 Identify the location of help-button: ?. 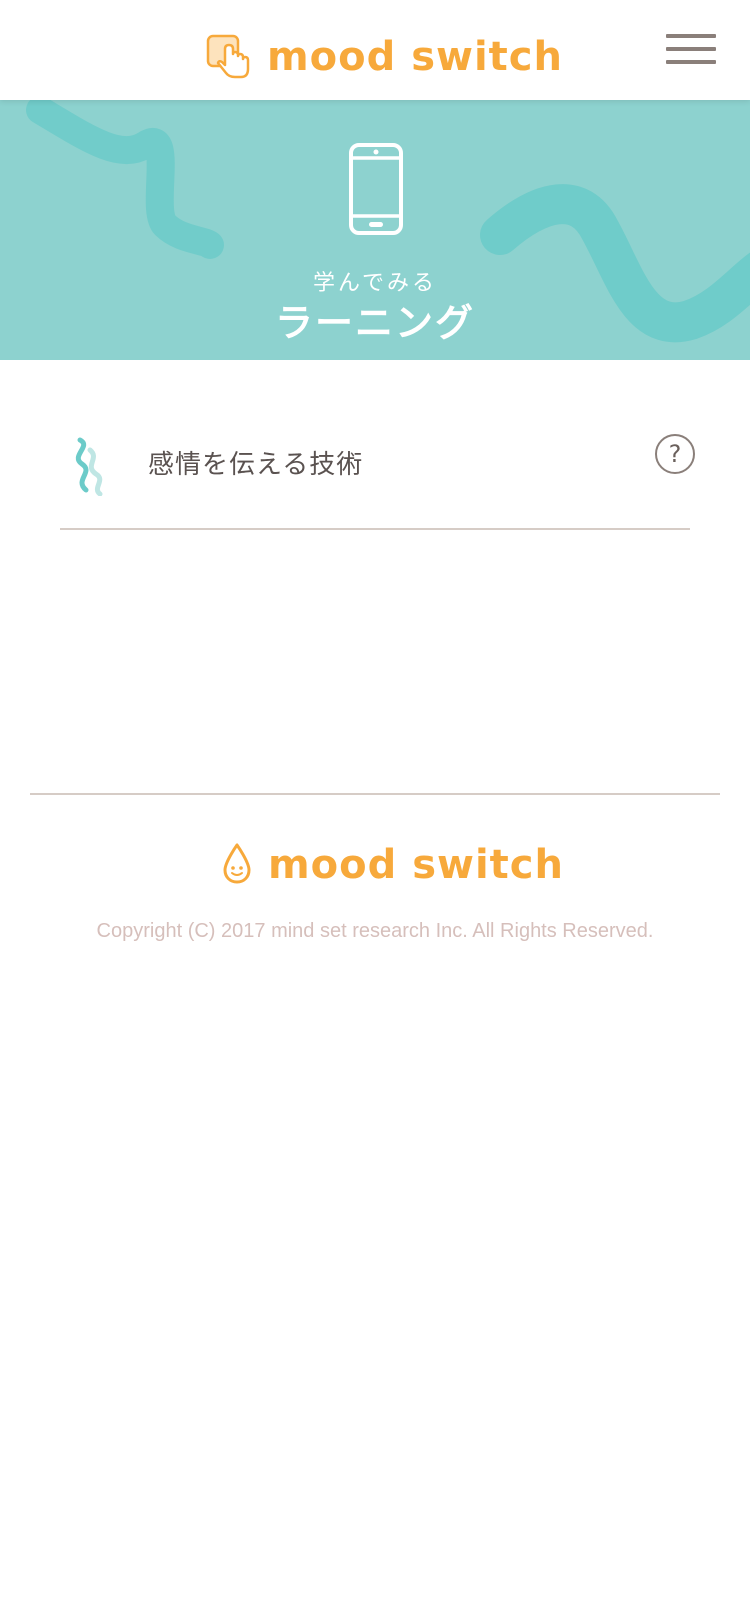
(675, 454).